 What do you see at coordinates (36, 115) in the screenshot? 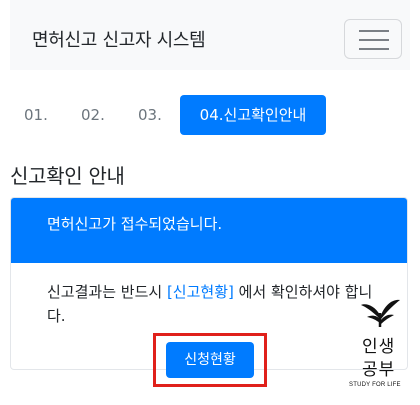
I see `step-tab-01: 01.` at bounding box center [36, 115].